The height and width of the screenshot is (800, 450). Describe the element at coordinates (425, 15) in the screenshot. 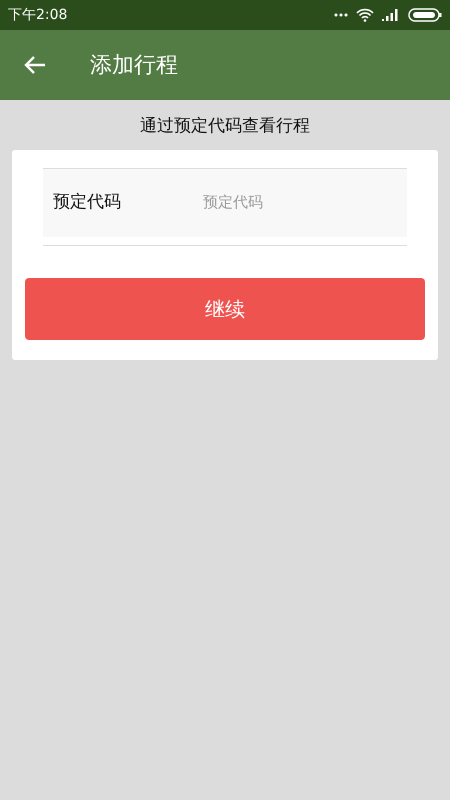

I see `battery-icon` at that location.